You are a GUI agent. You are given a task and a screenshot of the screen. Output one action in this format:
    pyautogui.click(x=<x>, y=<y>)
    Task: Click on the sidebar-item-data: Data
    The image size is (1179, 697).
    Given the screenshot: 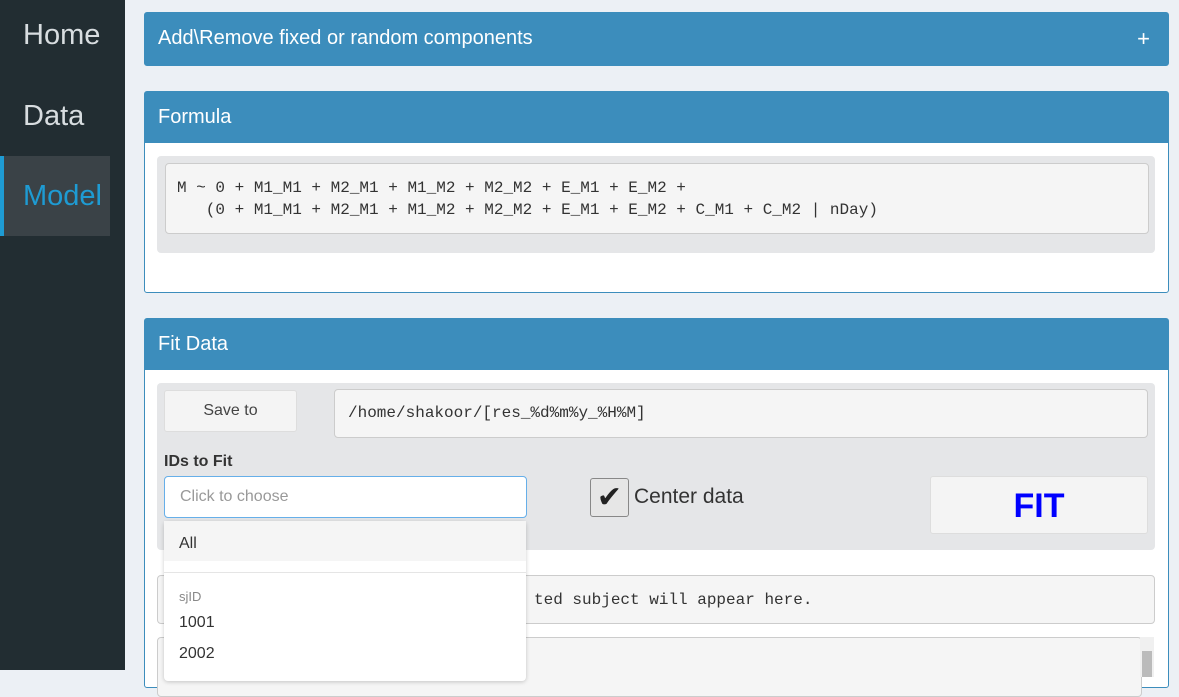 What is the action you would take?
    pyautogui.click(x=55, y=118)
    